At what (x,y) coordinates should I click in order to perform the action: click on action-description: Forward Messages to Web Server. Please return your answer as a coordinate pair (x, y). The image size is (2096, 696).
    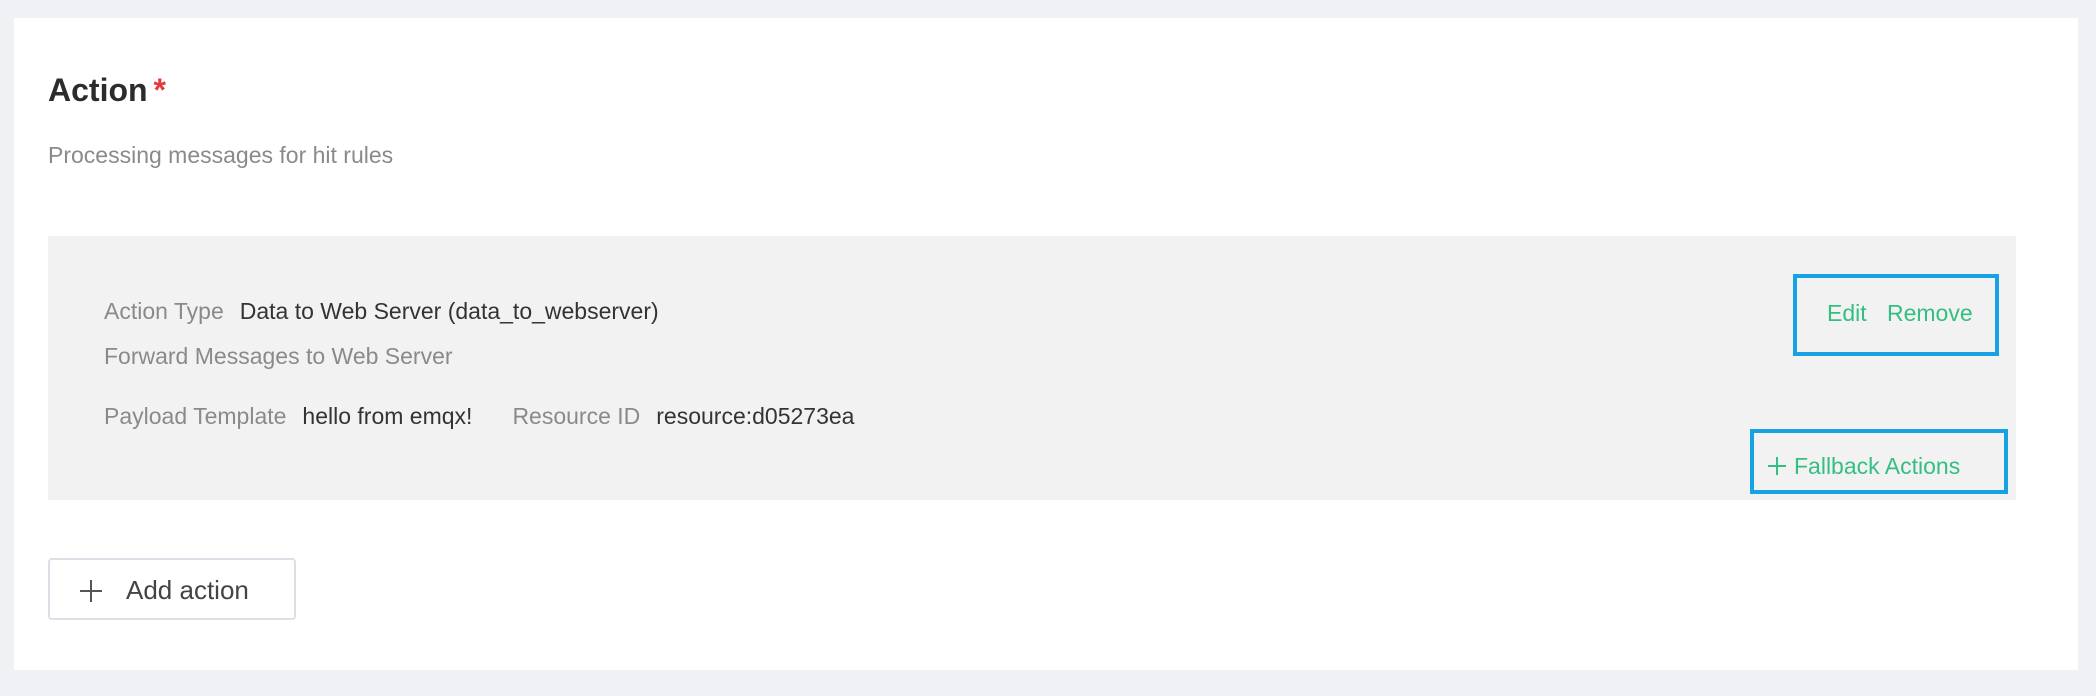
    Looking at the image, I should click on (278, 356).